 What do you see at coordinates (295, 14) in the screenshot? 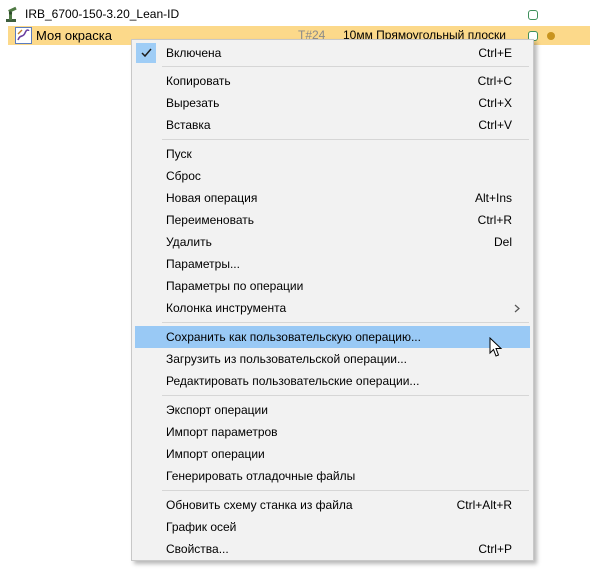
I see `tree-item-robot: IRB_6700-150-3.20_Lean-ID` at bounding box center [295, 14].